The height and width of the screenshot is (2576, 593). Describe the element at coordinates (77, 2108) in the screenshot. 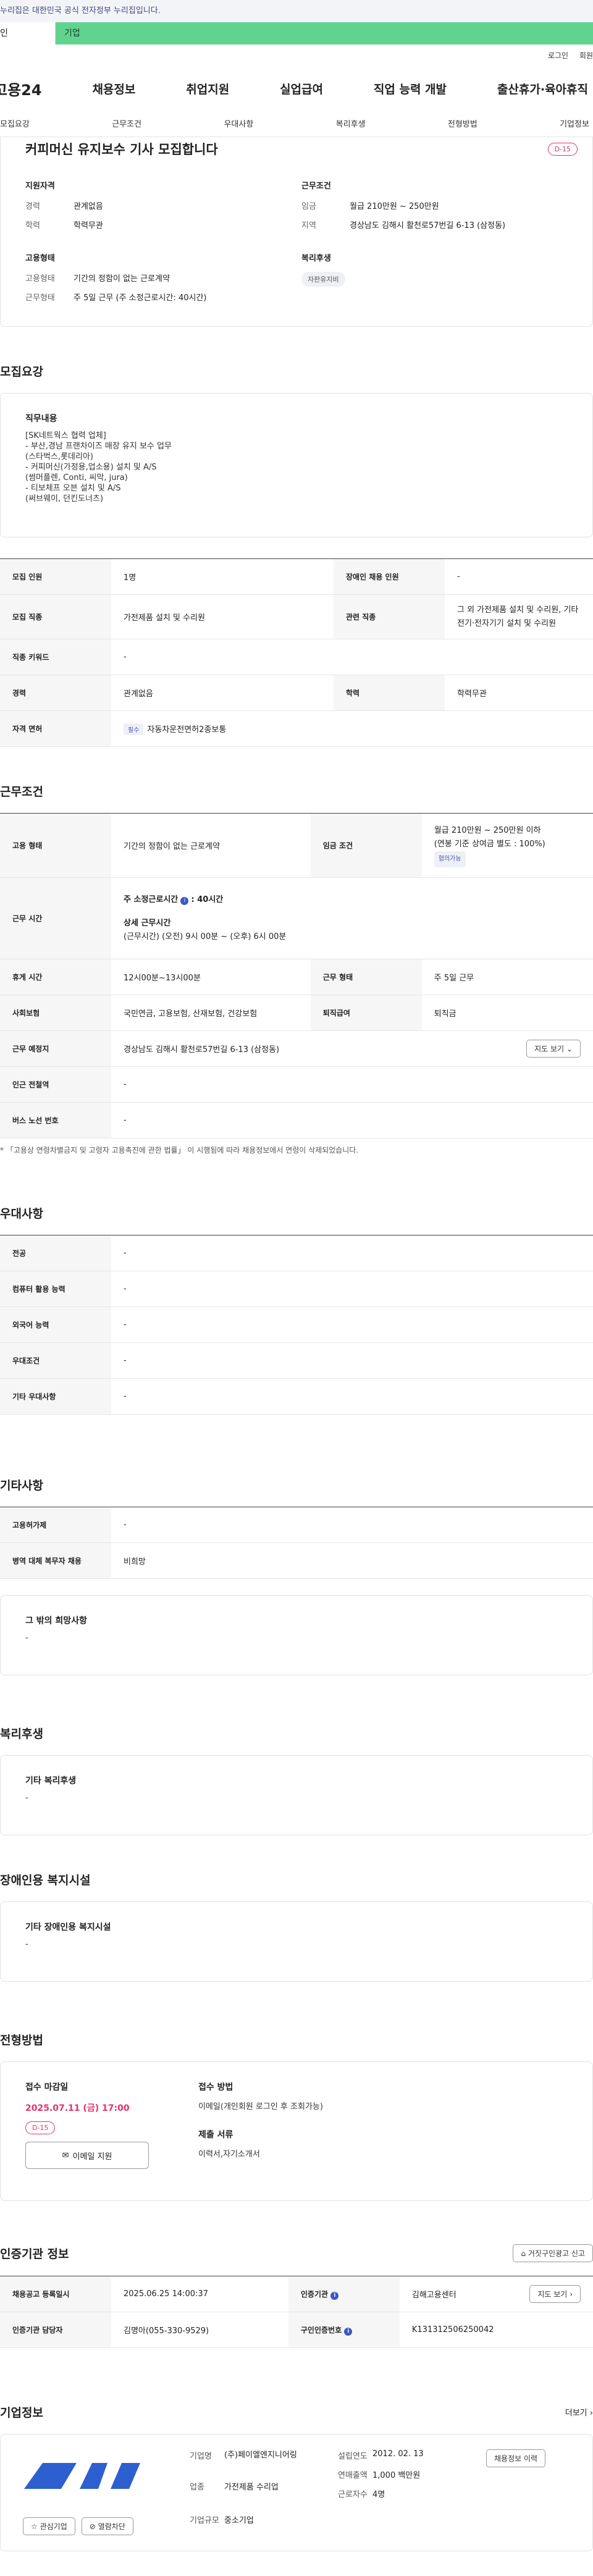

I see `deadline-value: 2025.07.11 (금) 17:00` at that location.